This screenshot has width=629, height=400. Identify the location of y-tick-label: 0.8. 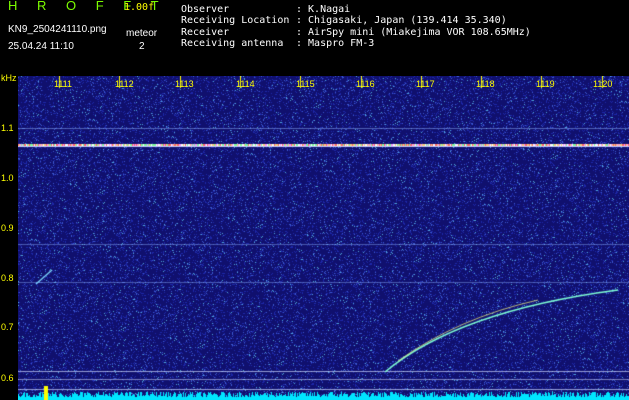
(7, 278).